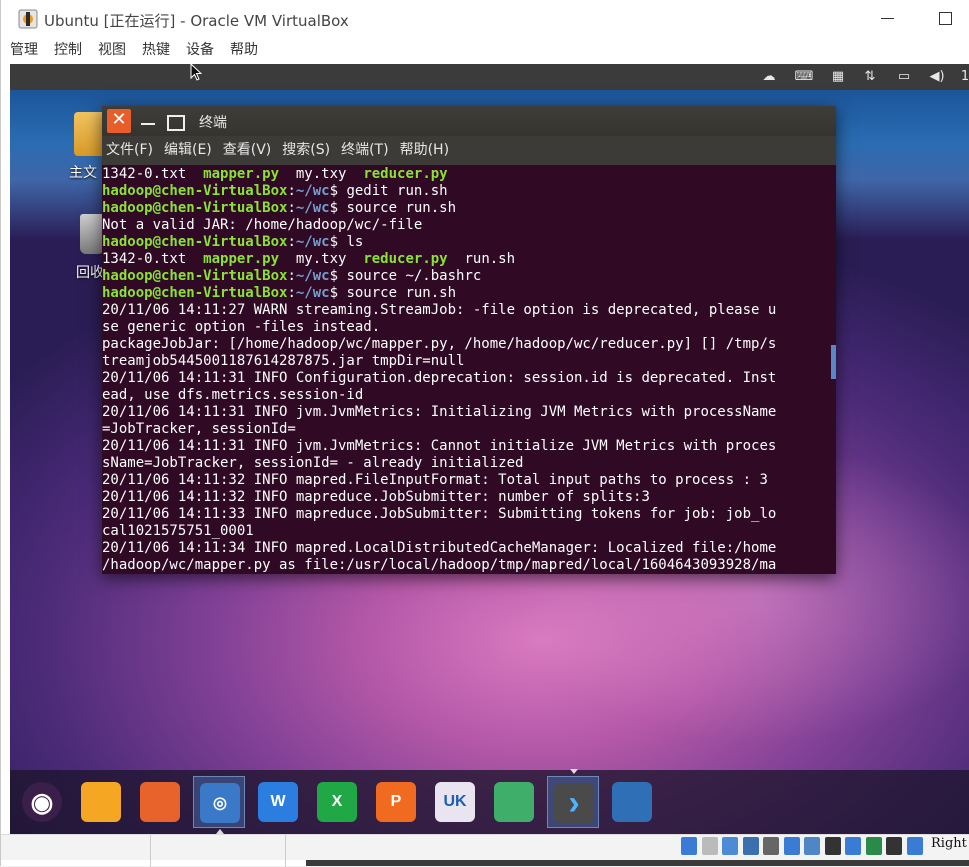 Image resolution: width=969 pixels, height=867 pixels. Describe the element at coordinates (148, 121) in the screenshot. I see `terminal-minimize-button` at that location.